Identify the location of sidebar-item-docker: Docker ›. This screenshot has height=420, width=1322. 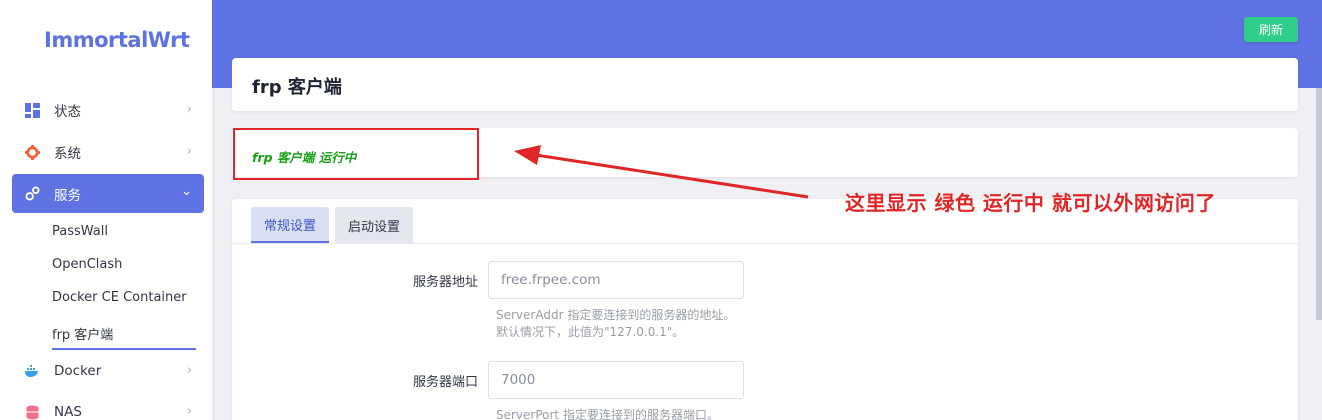
(108, 371).